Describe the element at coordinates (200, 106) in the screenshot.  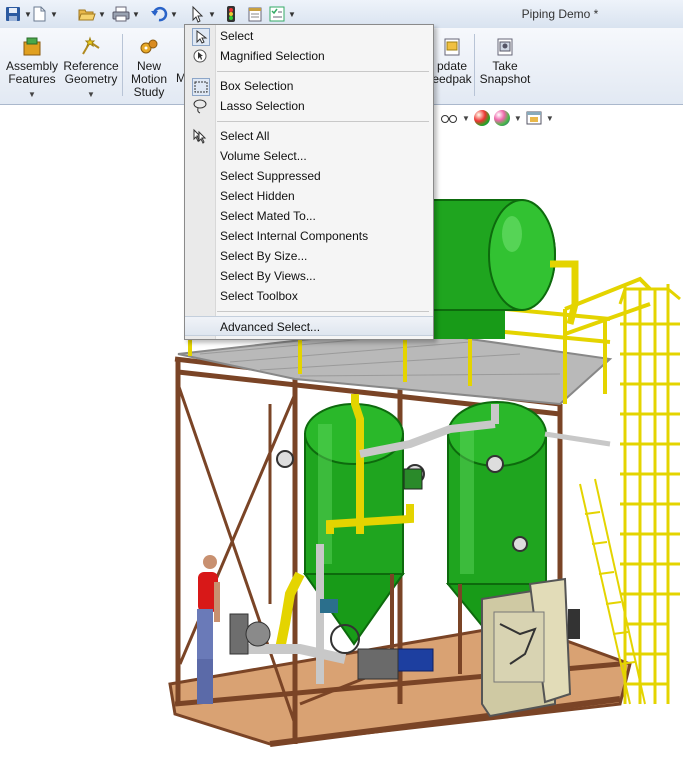
I see `lasso-icon` at that location.